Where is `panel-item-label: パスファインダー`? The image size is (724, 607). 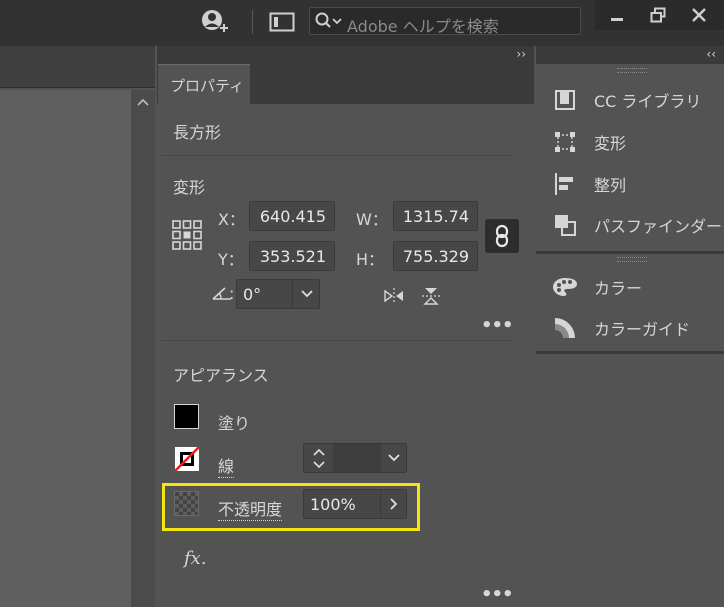
panel-item-label: パスファインダー is located at coordinates (658, 226).